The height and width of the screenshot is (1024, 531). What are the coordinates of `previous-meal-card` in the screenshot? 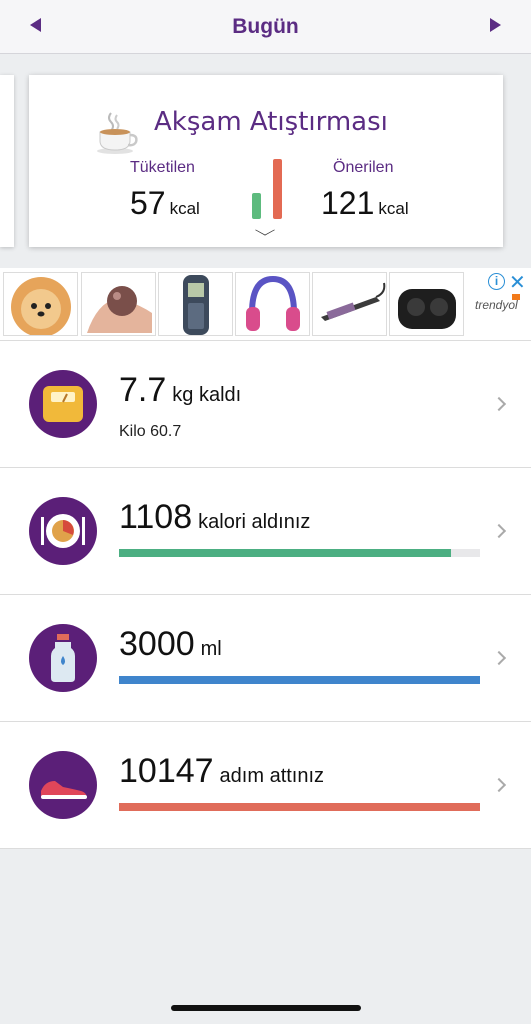 It's located at (7, 161).